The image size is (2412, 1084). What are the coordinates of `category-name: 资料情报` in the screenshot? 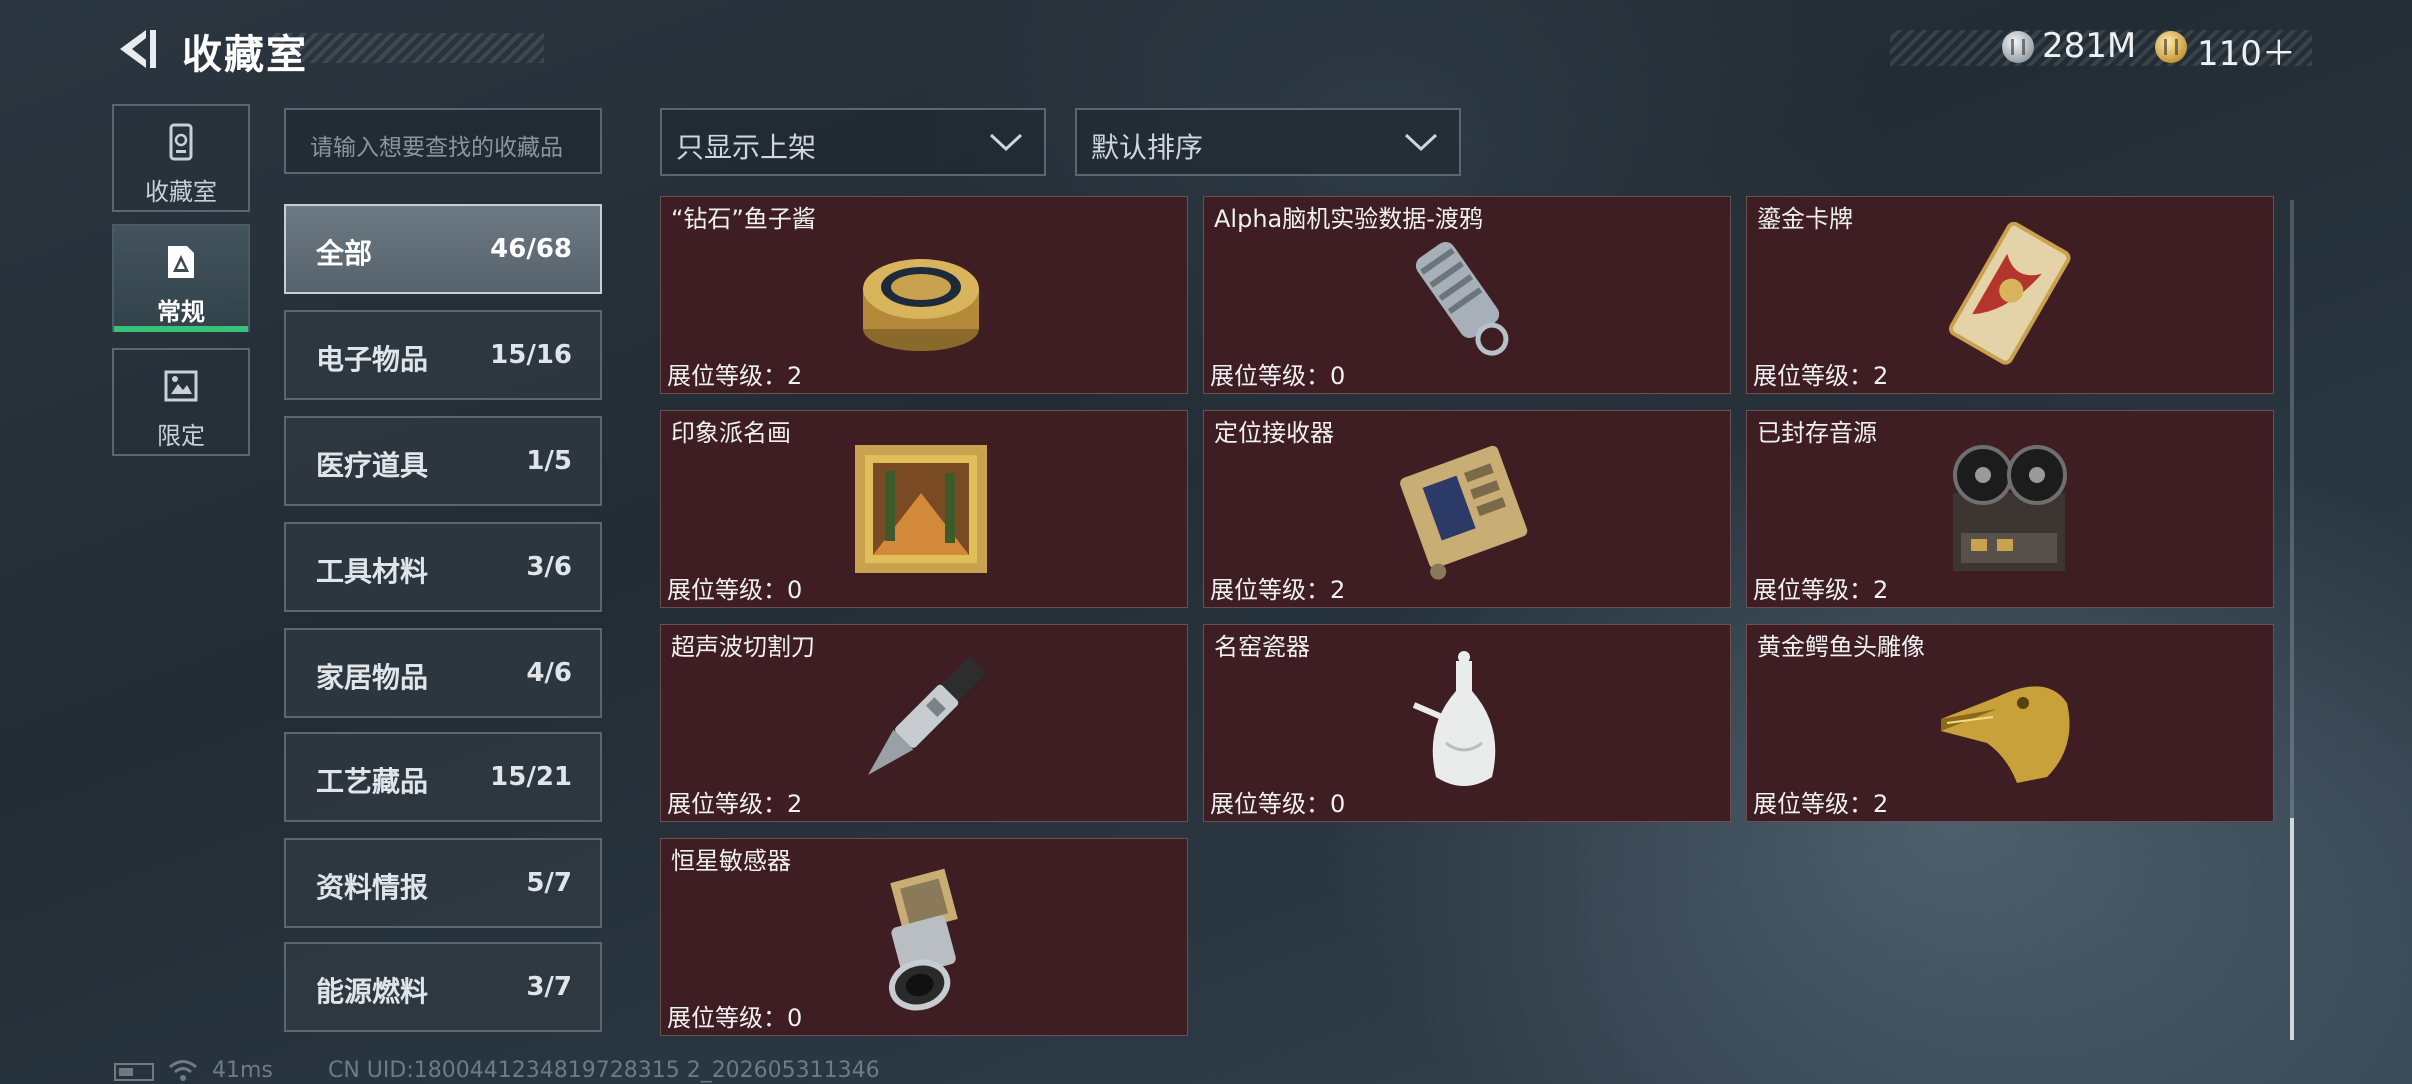 It's located at (372, 887).